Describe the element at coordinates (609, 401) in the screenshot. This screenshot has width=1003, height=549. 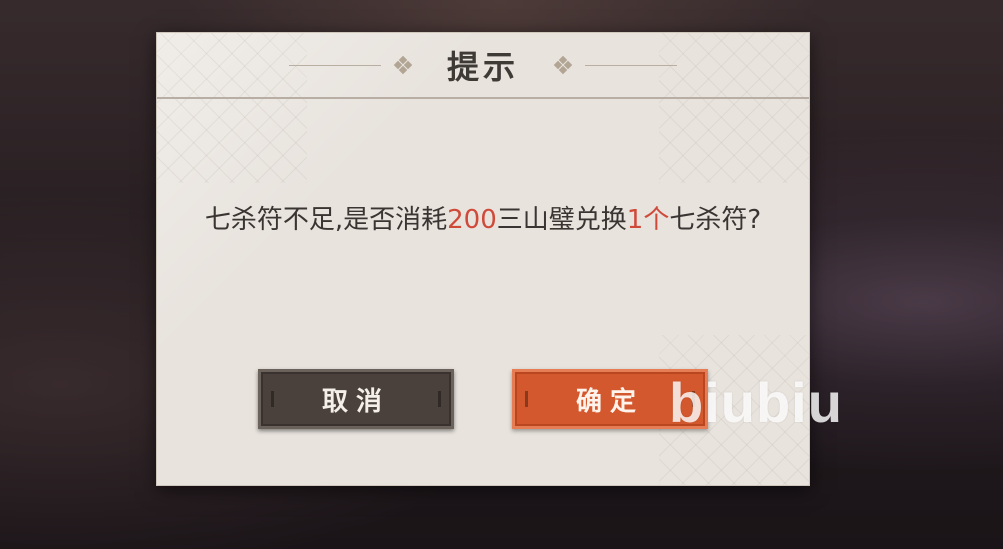
I see `confirm-button-label: 确定` at that location.